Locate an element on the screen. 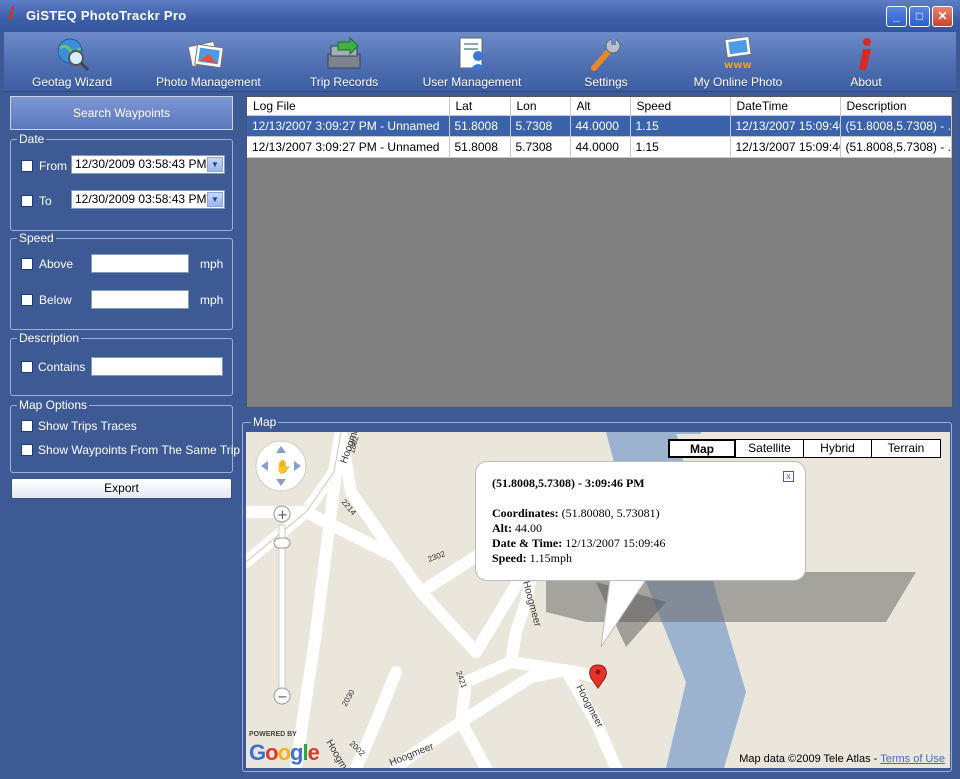 The height and width of the screenshot is (779, 960). my-online-photo-button: www My Online Photo is located at coordinates (738, 62).